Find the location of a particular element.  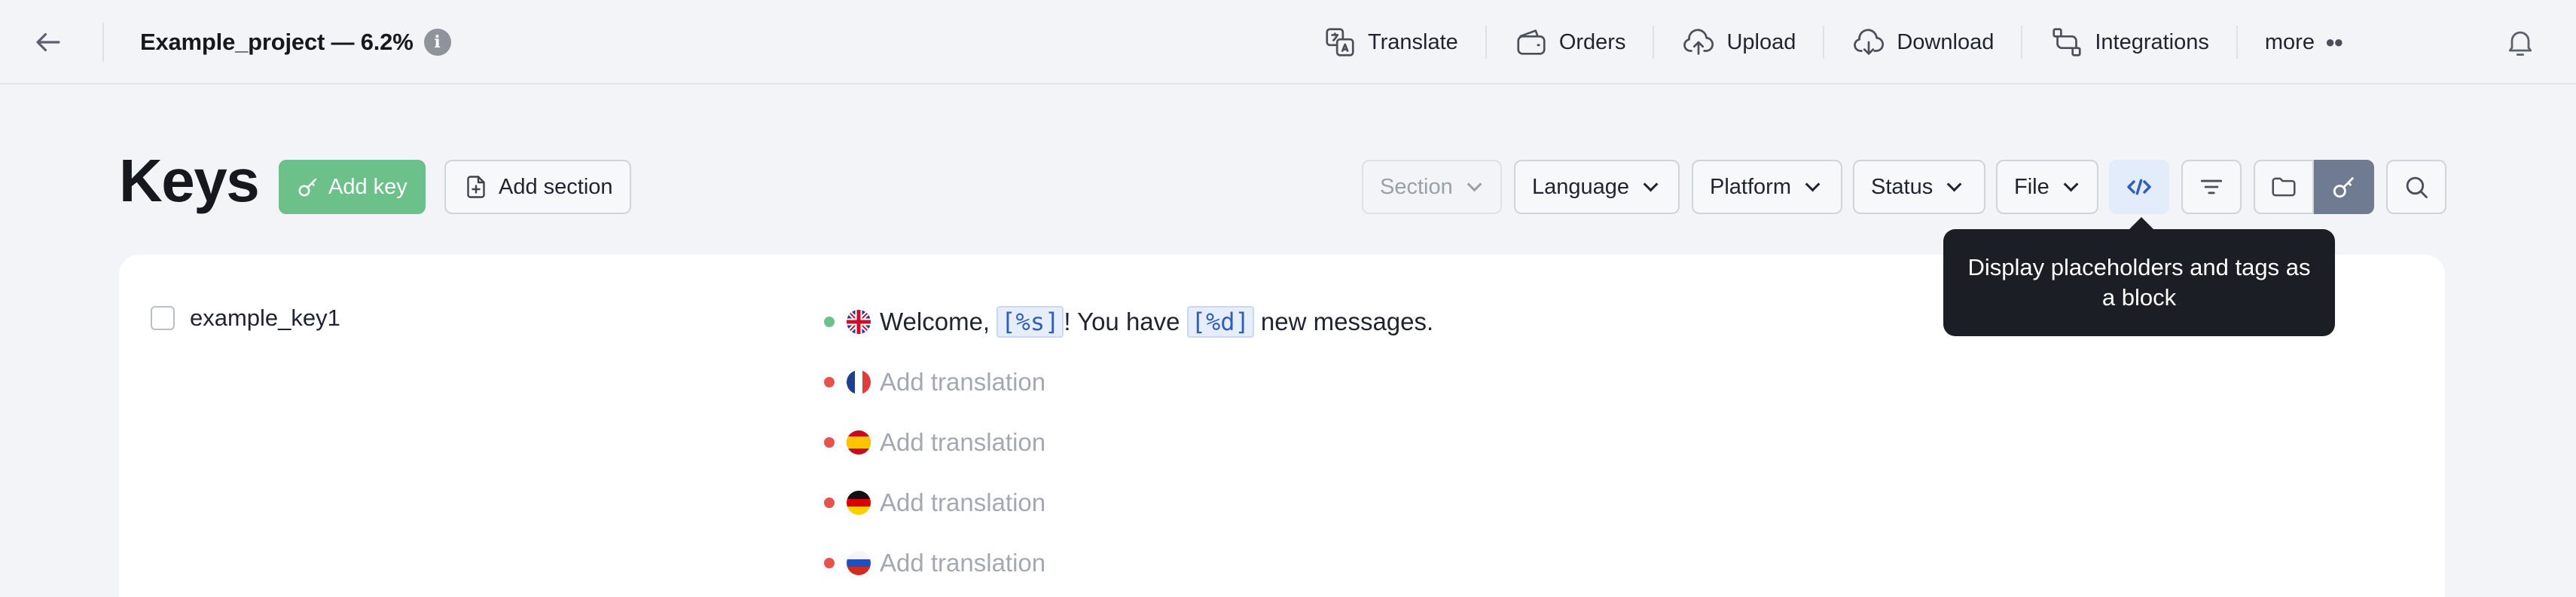

status-filter: Status is located at coordinates (1919, 187).